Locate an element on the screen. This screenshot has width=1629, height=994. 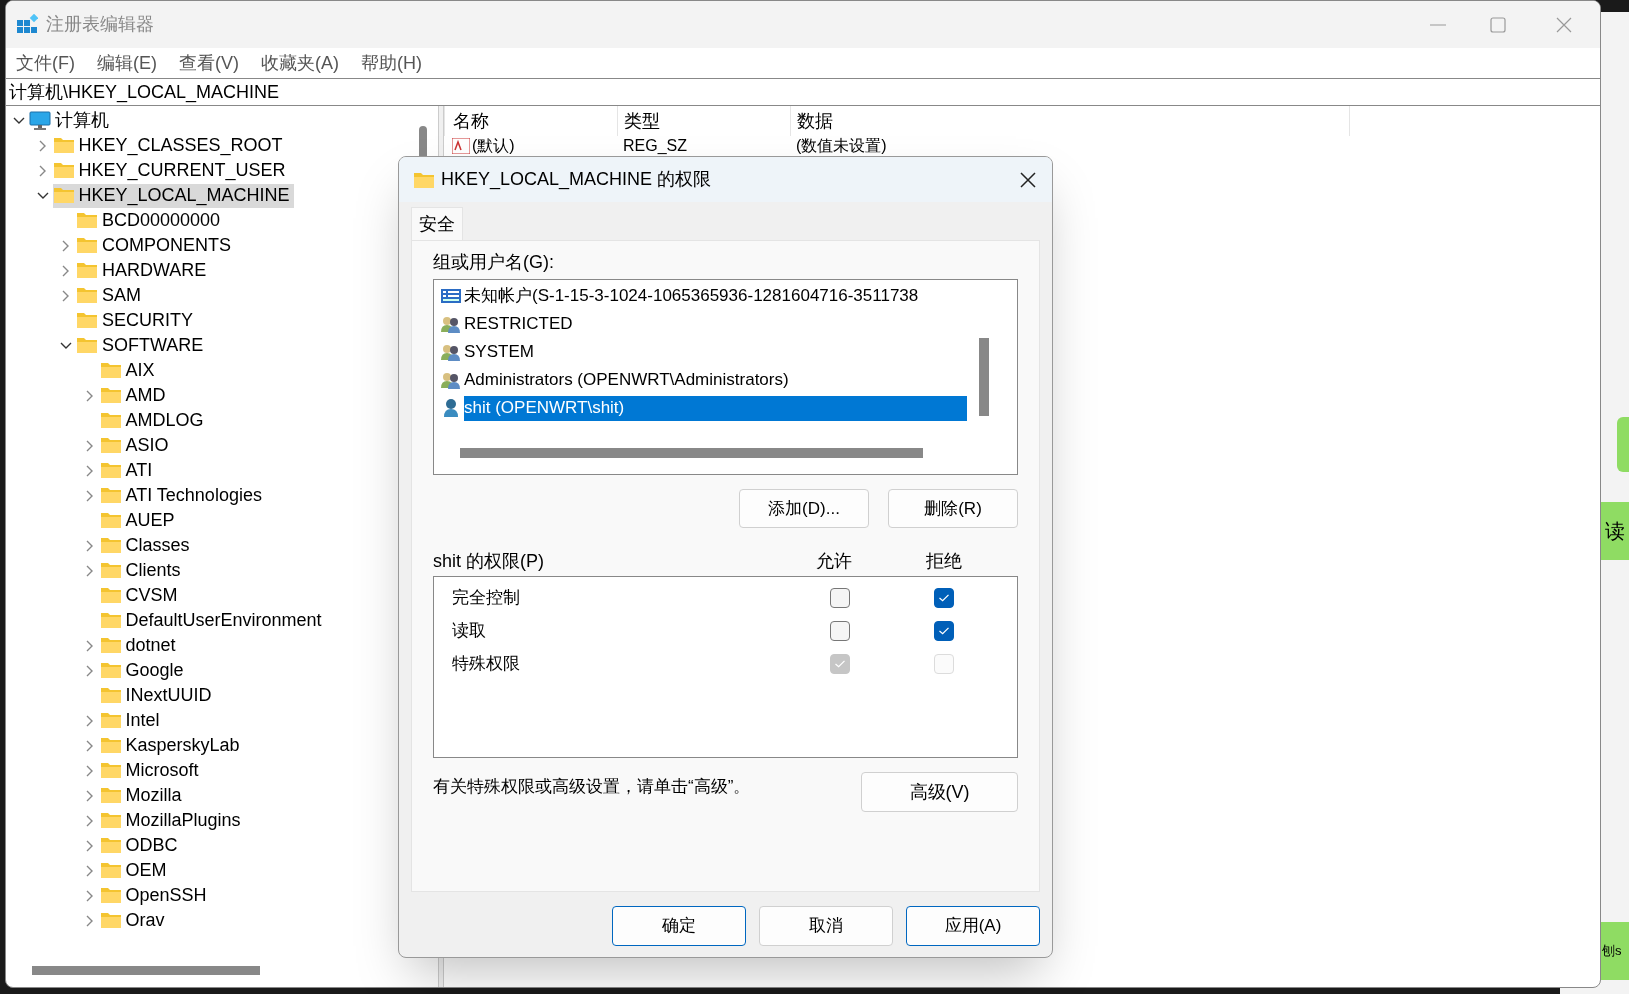
tree-item: dotnet is located at coordinates (139, 645).